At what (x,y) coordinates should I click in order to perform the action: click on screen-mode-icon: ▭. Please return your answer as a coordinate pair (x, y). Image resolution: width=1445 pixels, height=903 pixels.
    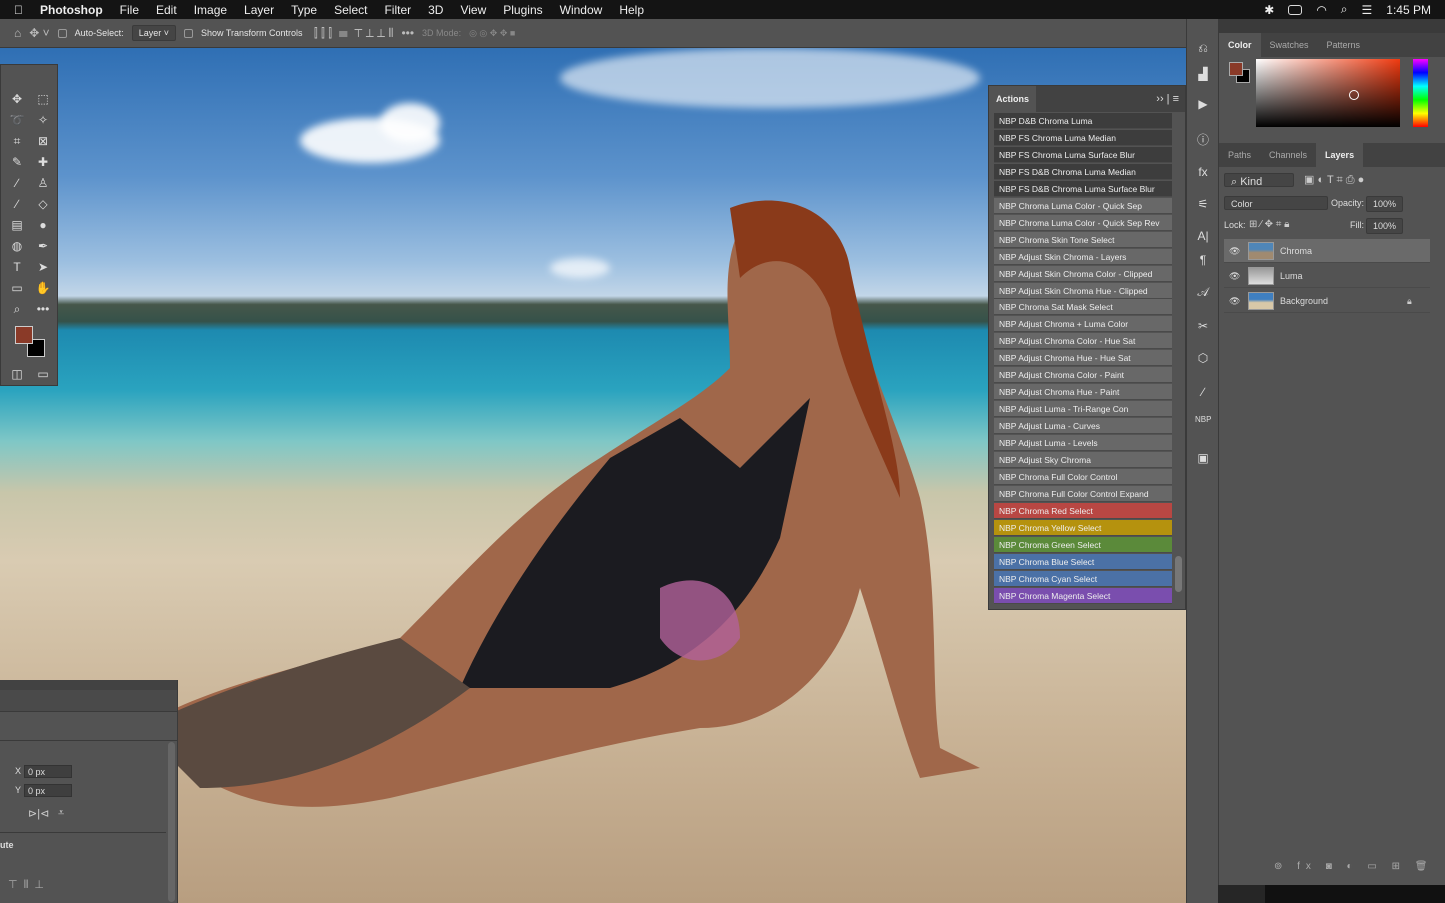
    Looking at the image, I should click on (43, 374).